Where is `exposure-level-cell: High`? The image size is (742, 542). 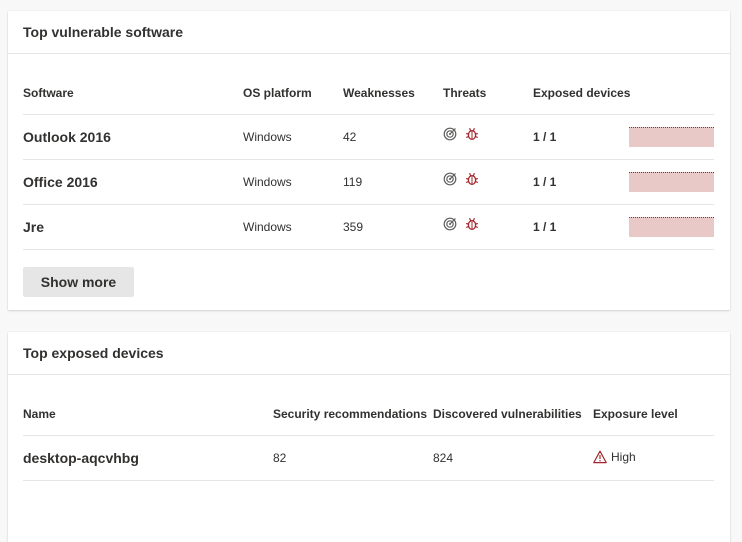 exposure-level-cell: High is located at coordinates (653, 458).